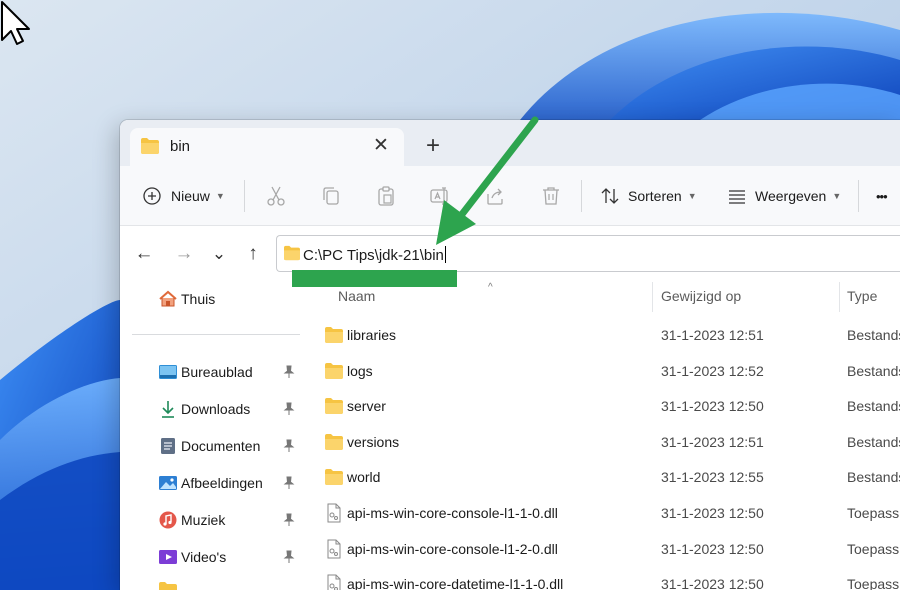 The image size is (900, 590). I want to click on view-label: Weergeven, so click(791, 196).